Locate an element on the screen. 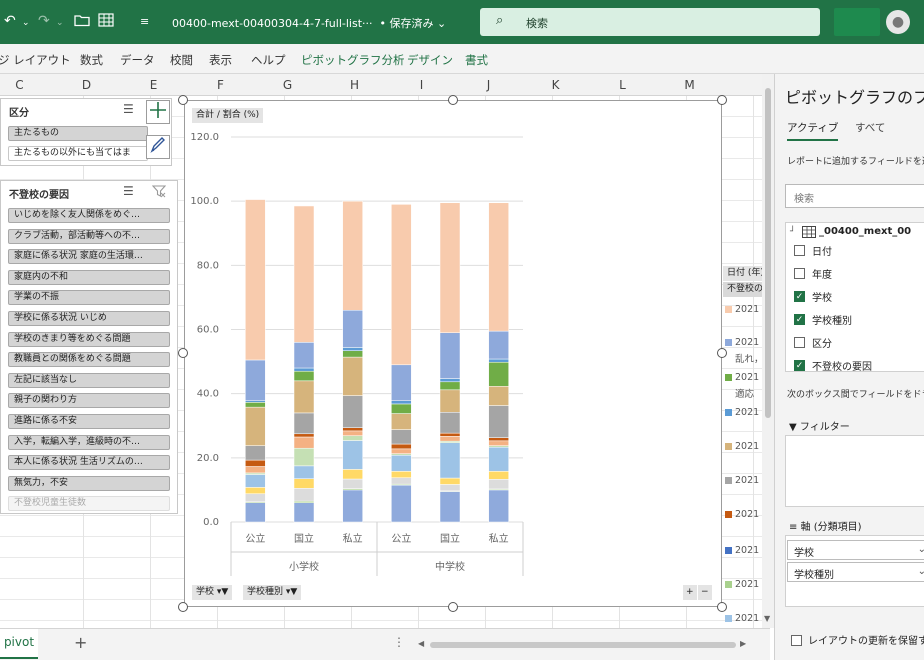 The image size is (924, 660). slicer-youin-item: 学業の不振 is located at coordinates (89, 298).